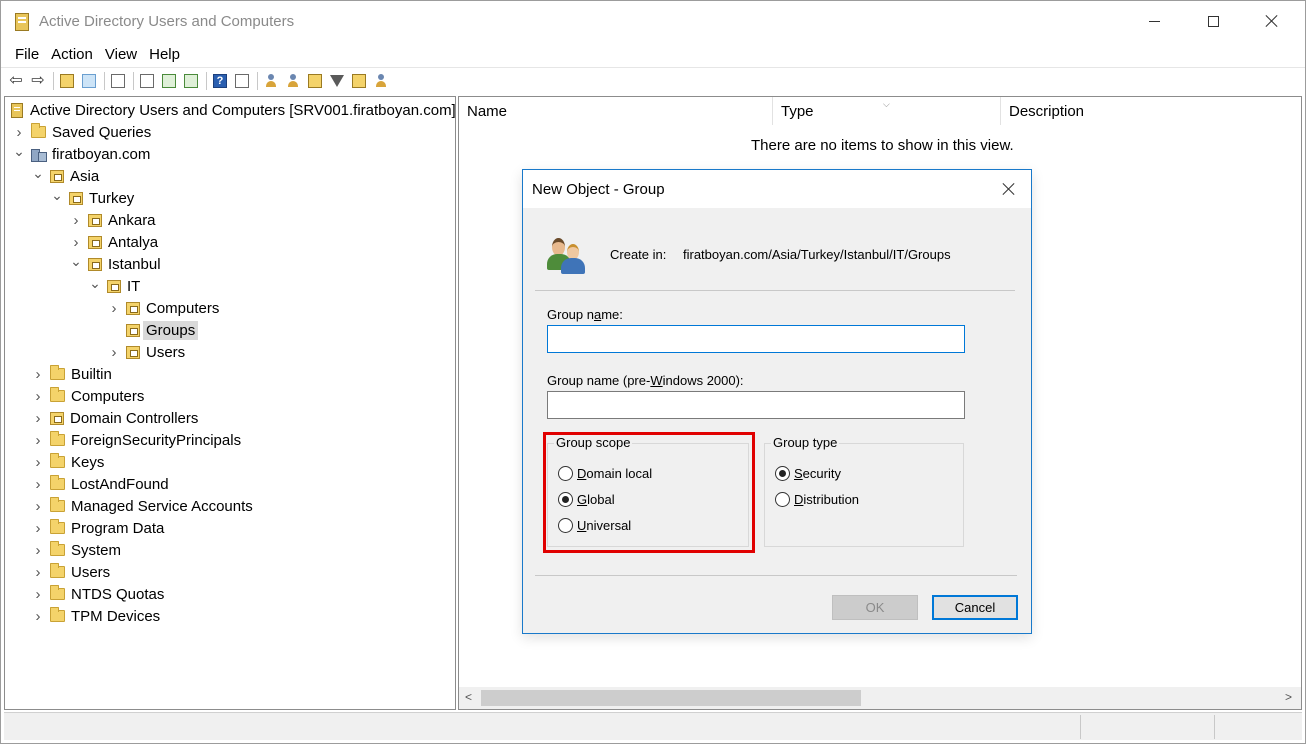 The width and height of the screenshot is (1306, 744). I want to click on column-header-description: Description, so click(1151, 111).